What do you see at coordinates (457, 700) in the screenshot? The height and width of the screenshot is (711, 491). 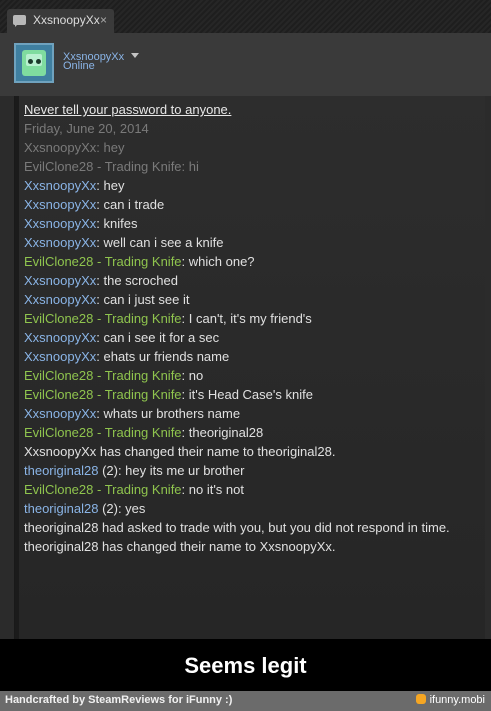 I see `watermark-text: ifunny.mobi` at bounding box center [457, 700].